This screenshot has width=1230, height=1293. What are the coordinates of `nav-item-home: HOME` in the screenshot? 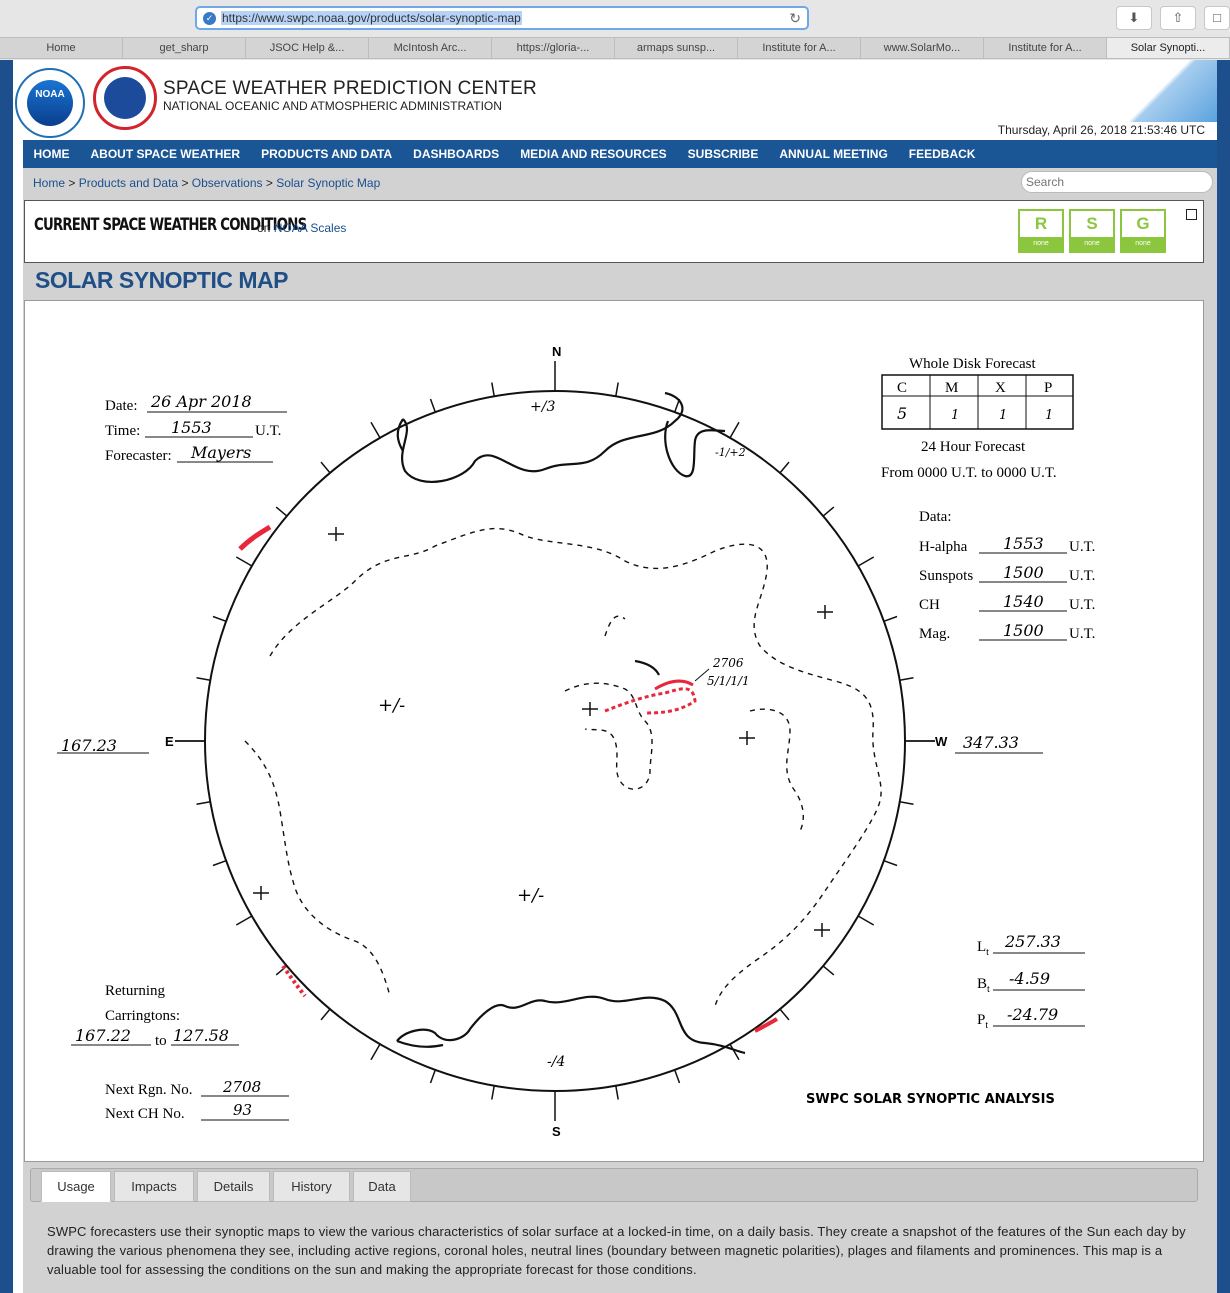 It's located at (51, 154).